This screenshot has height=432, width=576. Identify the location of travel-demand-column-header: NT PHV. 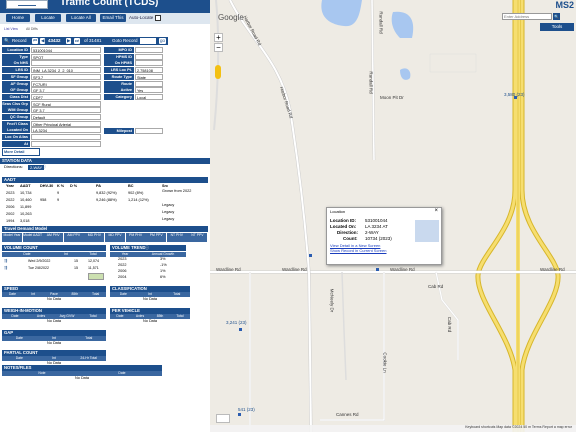
(176, 237).